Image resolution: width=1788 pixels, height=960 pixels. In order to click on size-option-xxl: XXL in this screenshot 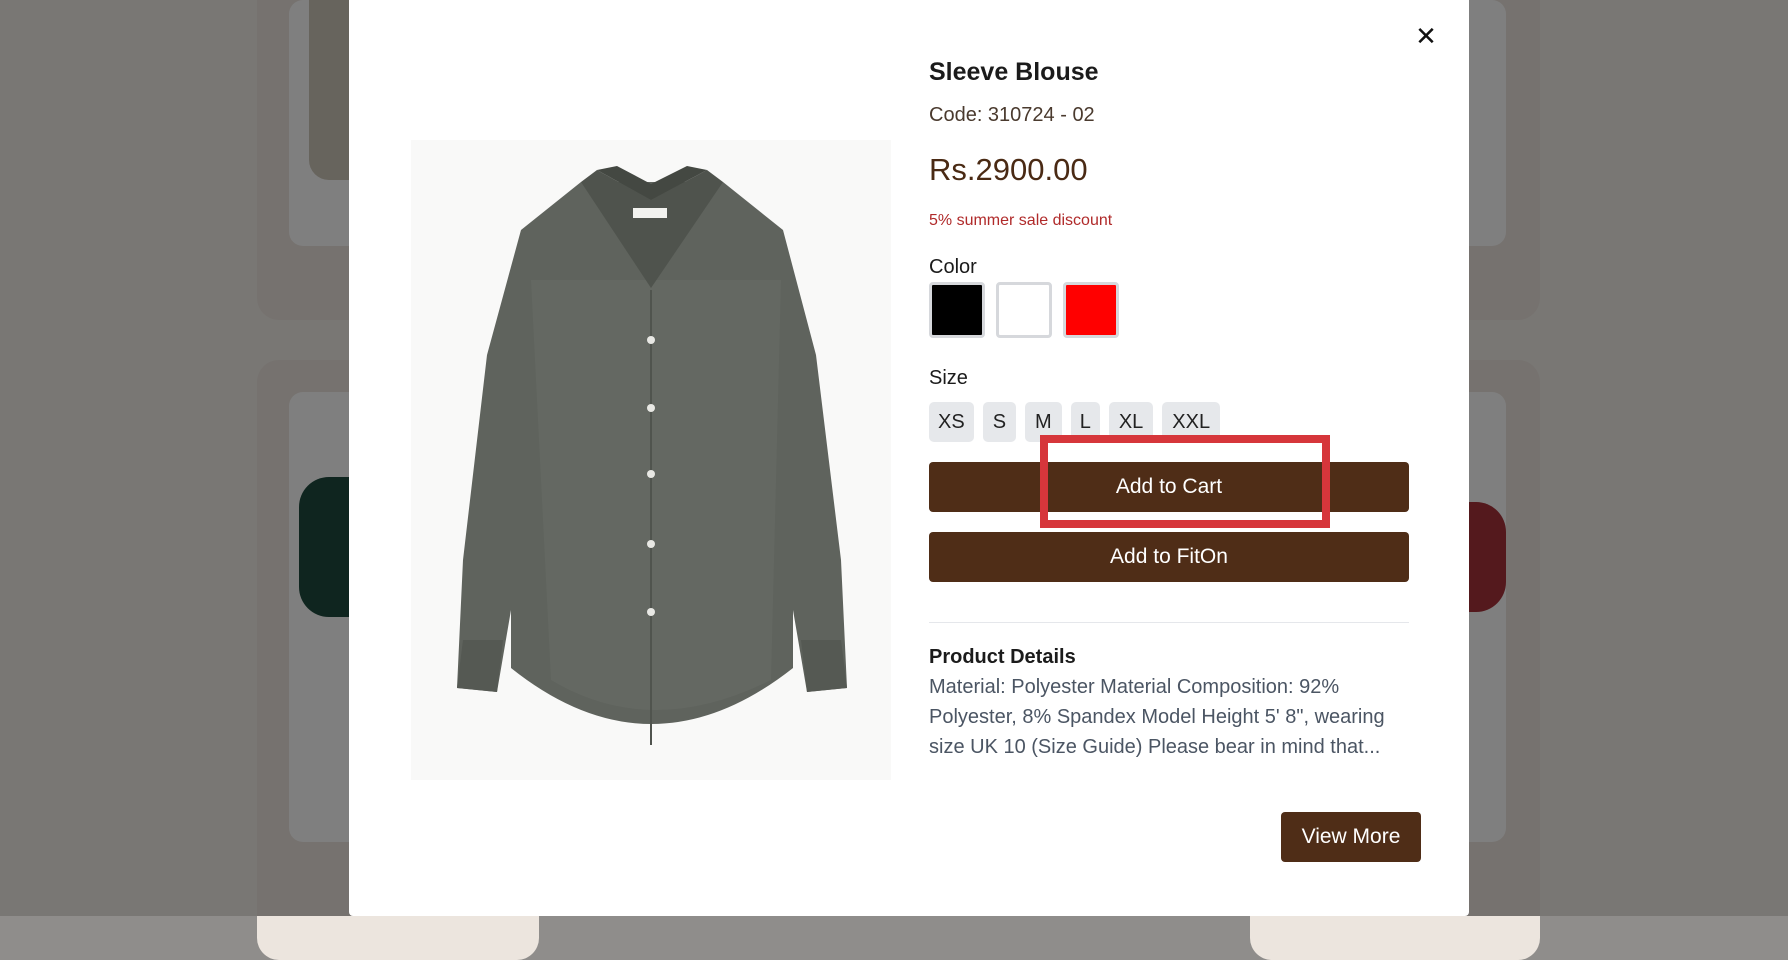, I will do `click(1191, 422)`.